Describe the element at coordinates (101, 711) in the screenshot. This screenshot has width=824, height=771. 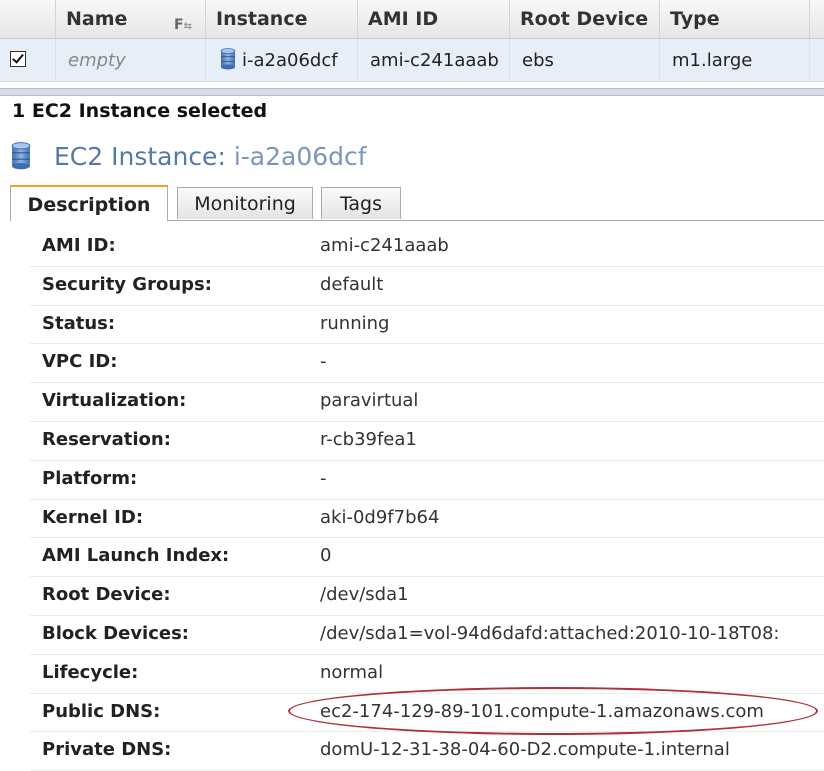
I see `detail-label: Public DNS:` at that location.